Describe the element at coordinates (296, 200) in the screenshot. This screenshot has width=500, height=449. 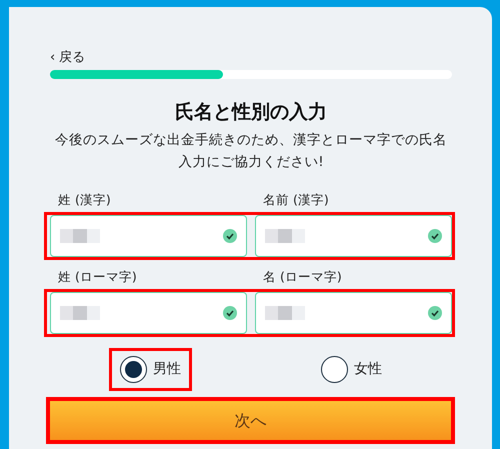
I see `field-label: 名前 (漢字)` at that location.